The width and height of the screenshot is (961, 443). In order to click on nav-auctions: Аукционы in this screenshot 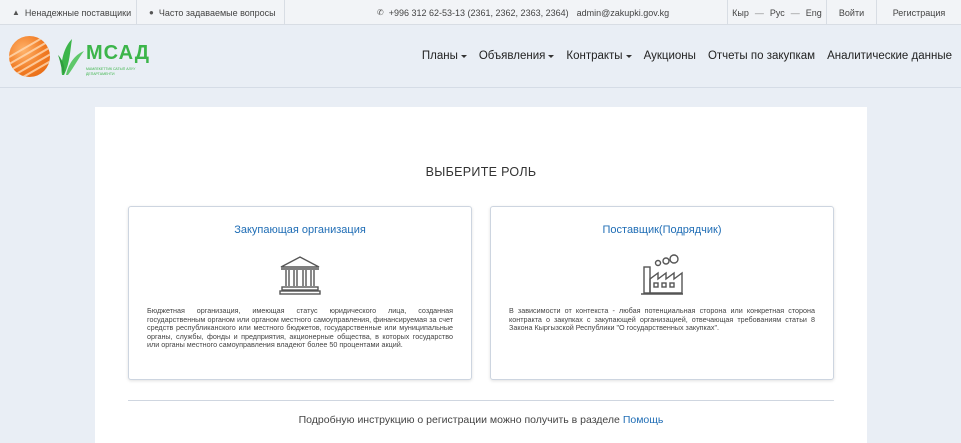, I will do `click(670, 56)`.